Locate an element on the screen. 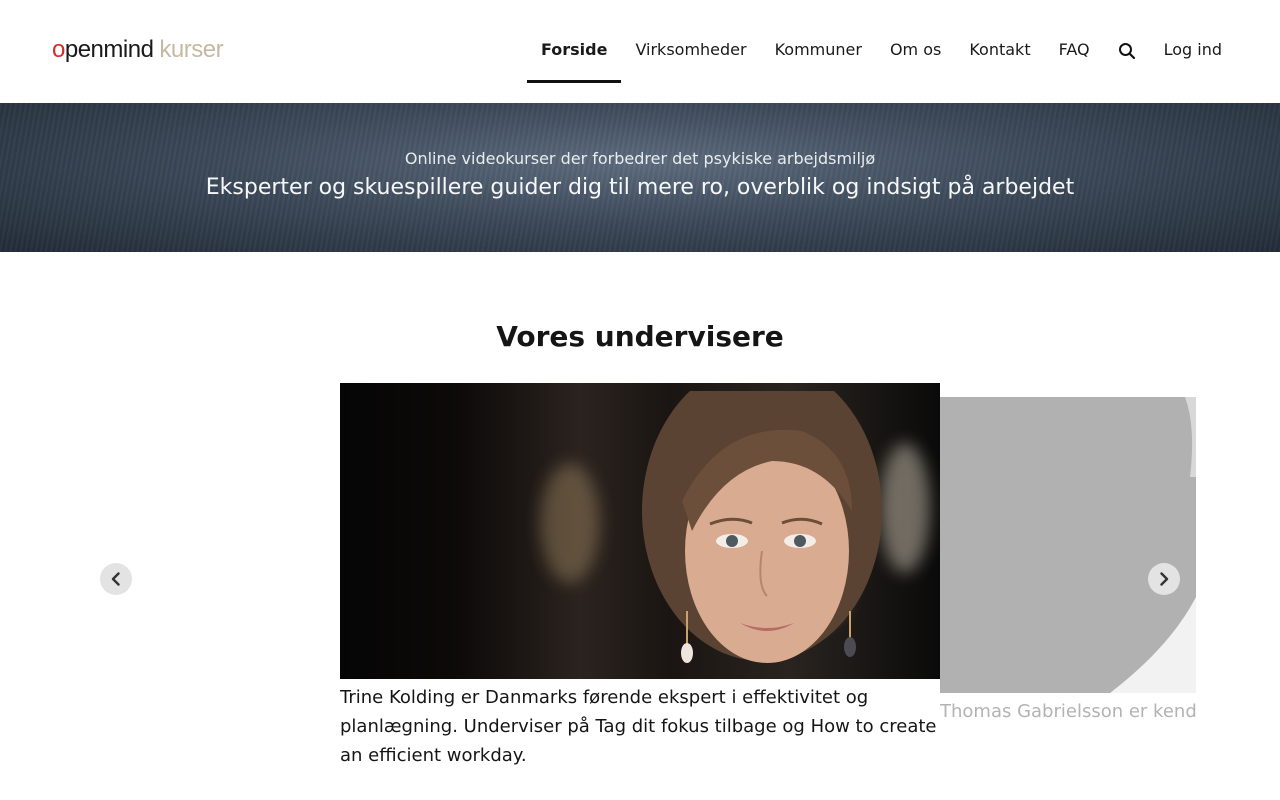 This screenshot has width=1280, height=800. logo-letter-o: o is located at coordinates (58, 49).